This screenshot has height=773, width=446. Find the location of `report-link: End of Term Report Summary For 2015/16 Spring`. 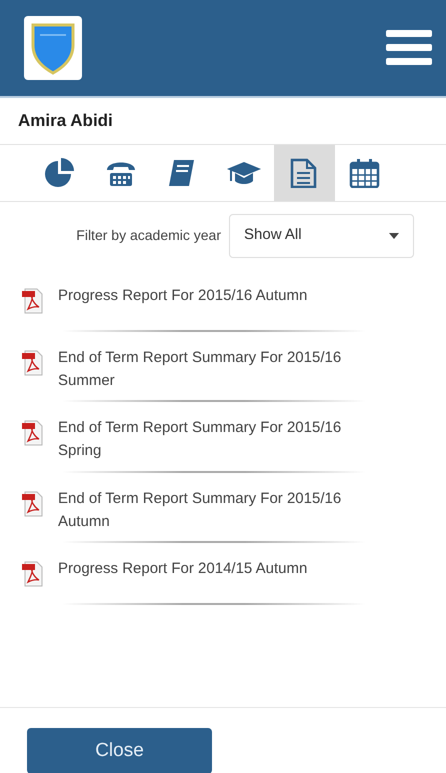

report-link: End of Term Report Summary For 2015/16 Spring is located at coordinates (223, 439).